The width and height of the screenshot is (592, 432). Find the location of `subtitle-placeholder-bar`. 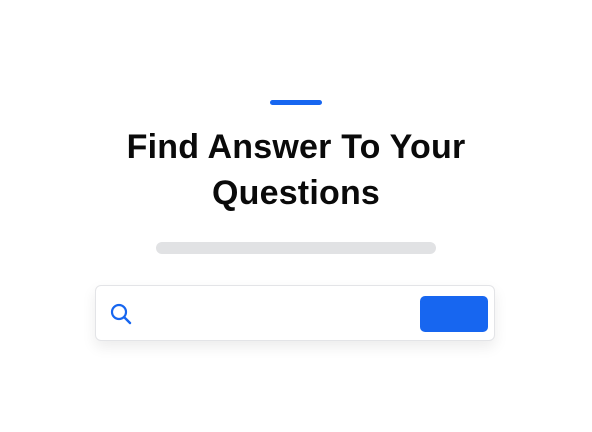

subtitle-placeholder-bar is located at coordinates (296, 248).